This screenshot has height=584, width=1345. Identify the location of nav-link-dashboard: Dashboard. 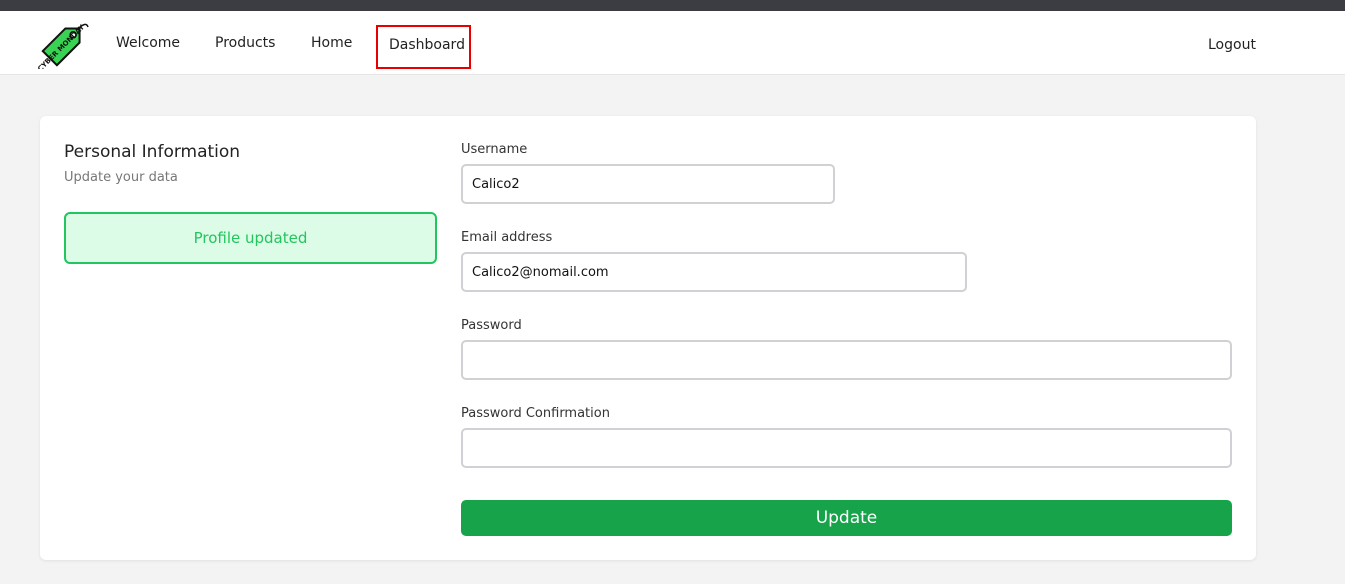
(423, 47).